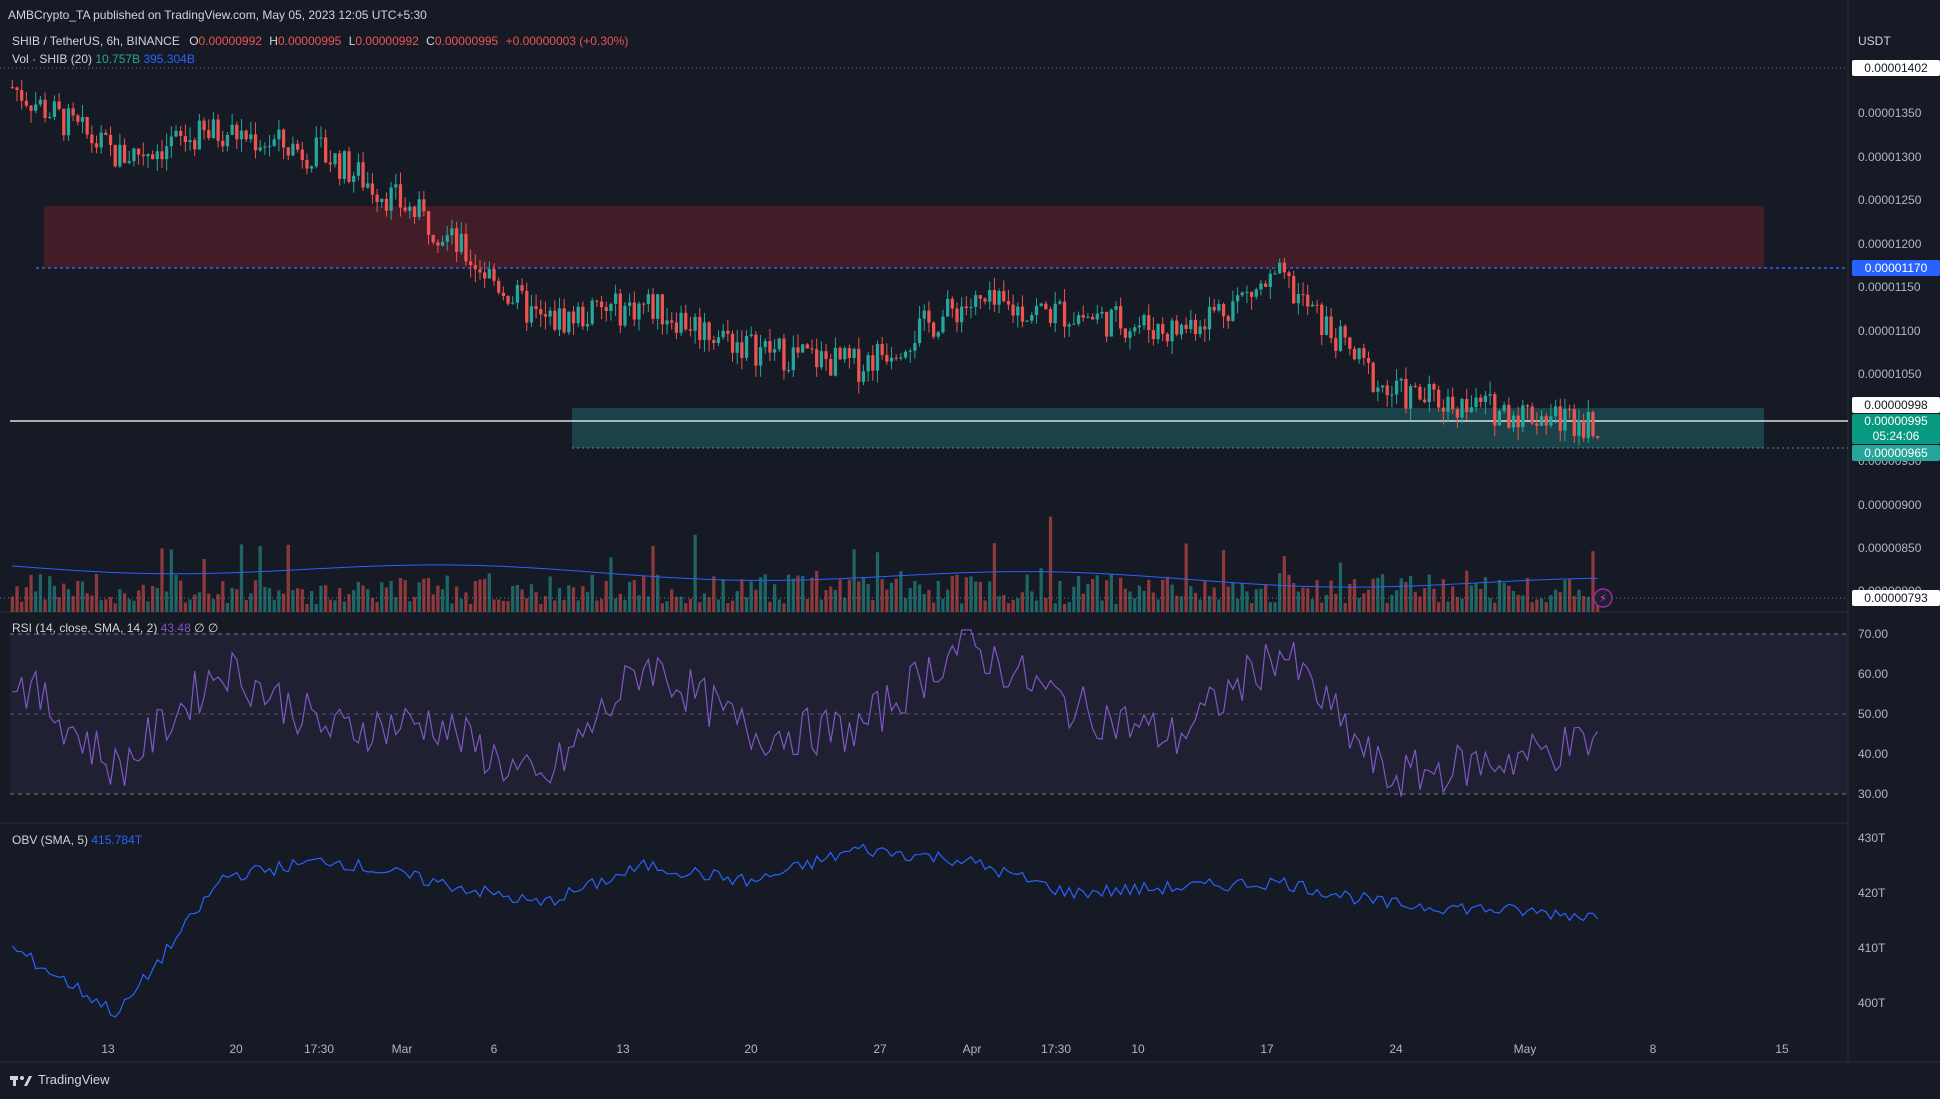 This screenshot has height=1099, width=1940. What do you see at coordinates (115, 628) in the screenshot?
I see `rsi-legend: RSI (14, close, SMA, 14, 2) 43.48 ∅ ∅` at bounding box center [115, 628].